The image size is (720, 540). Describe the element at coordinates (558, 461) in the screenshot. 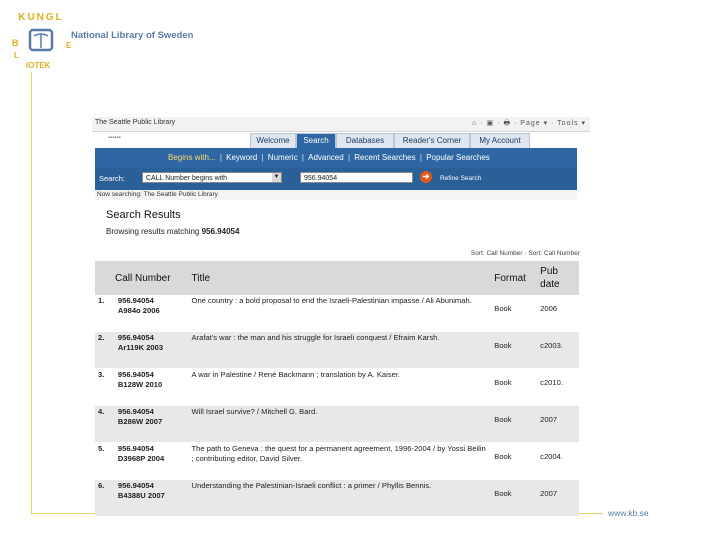

I see `result-pub-date: c2004.` at that location.